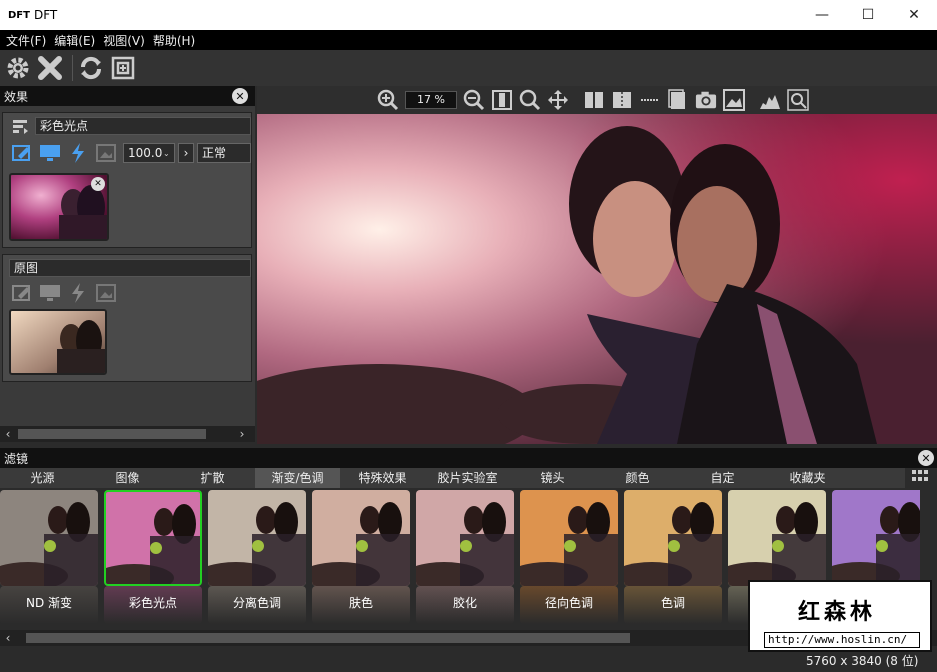 This screenshot has height=672, width=937. What do you see at coordinates (734, 100) in the screenshot?
I see `image-compare-icon` at bounding box center [734, 100].